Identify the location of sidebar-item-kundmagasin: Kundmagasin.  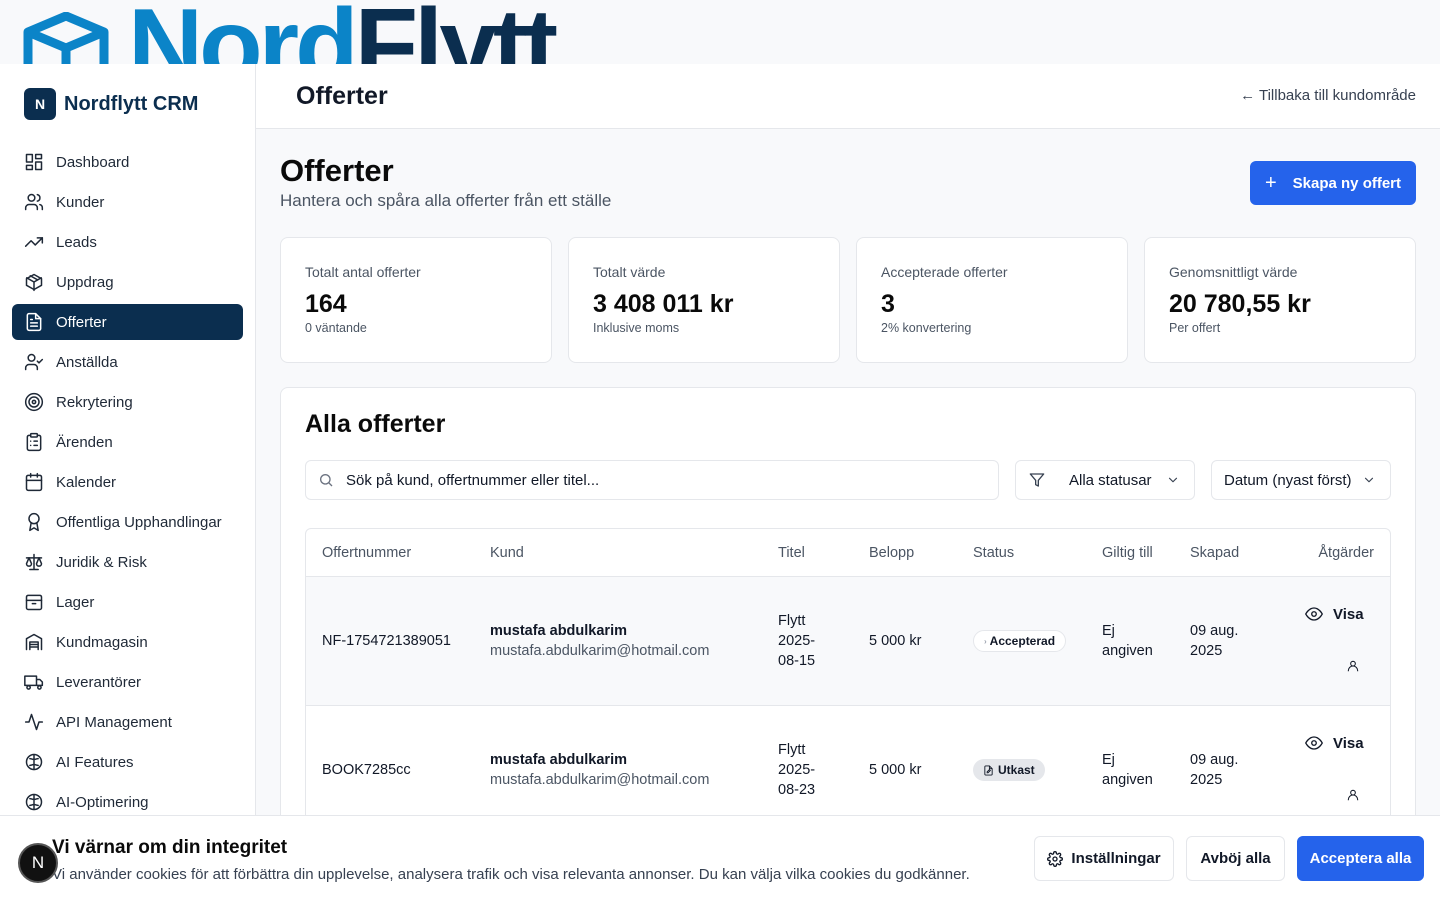
(127, 642).